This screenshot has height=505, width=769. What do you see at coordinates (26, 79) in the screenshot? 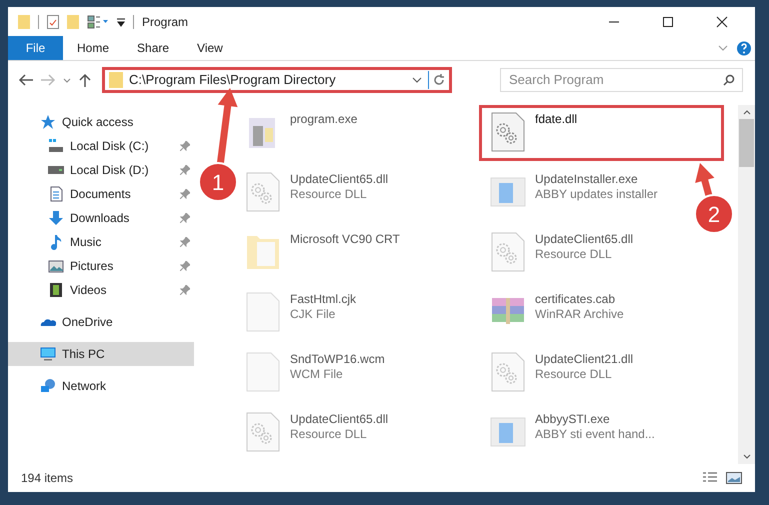
I see `back-arrow-icon` at bounding box center [26, 79].